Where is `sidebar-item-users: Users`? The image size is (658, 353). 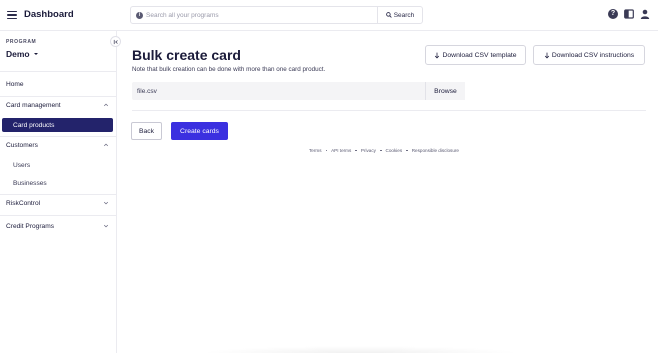
sidebar-item-users: Users is located at coordinates (58, 165).